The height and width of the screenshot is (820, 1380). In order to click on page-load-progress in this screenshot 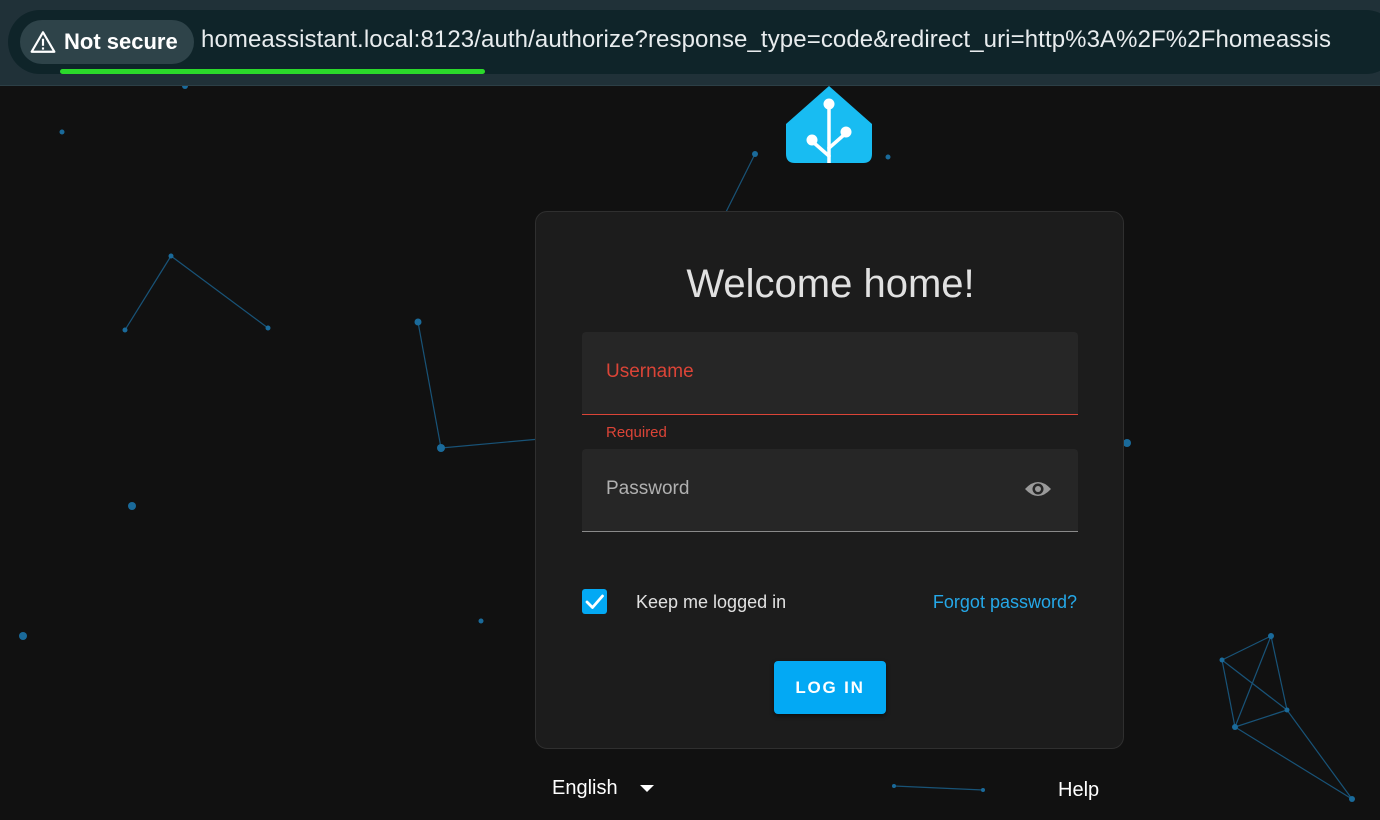, I will do `click(272, 71)`.